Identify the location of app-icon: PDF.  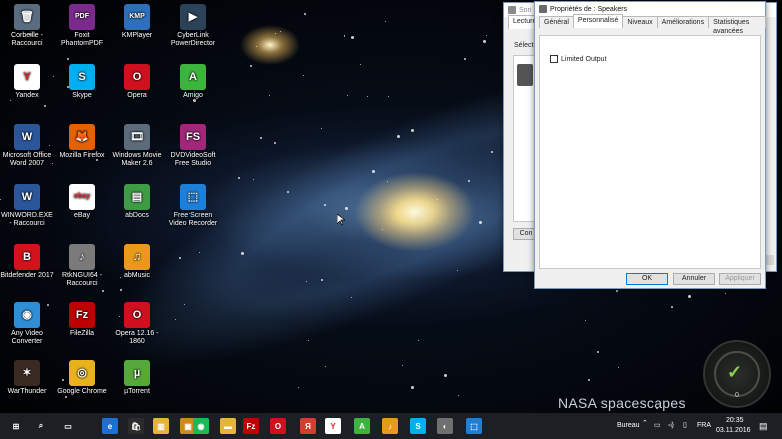
(82, 17).